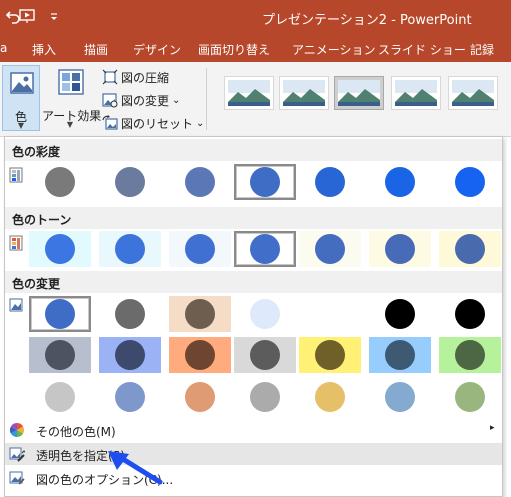 This screenshot has height=497, width=511. Describe the element at coordinates (334, 49) in the screenshot. I see `tab-animations: アニメーション` at that location.